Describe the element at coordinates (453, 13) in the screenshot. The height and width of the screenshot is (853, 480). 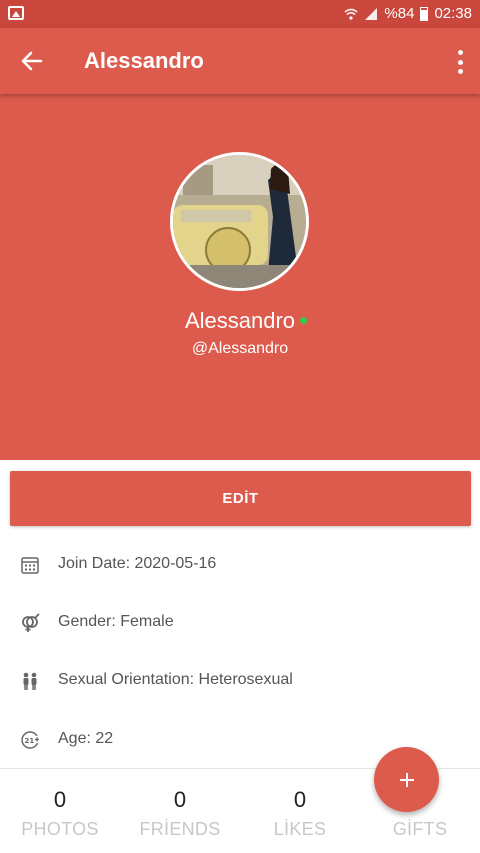
I see `clock: 02:38` at that location.